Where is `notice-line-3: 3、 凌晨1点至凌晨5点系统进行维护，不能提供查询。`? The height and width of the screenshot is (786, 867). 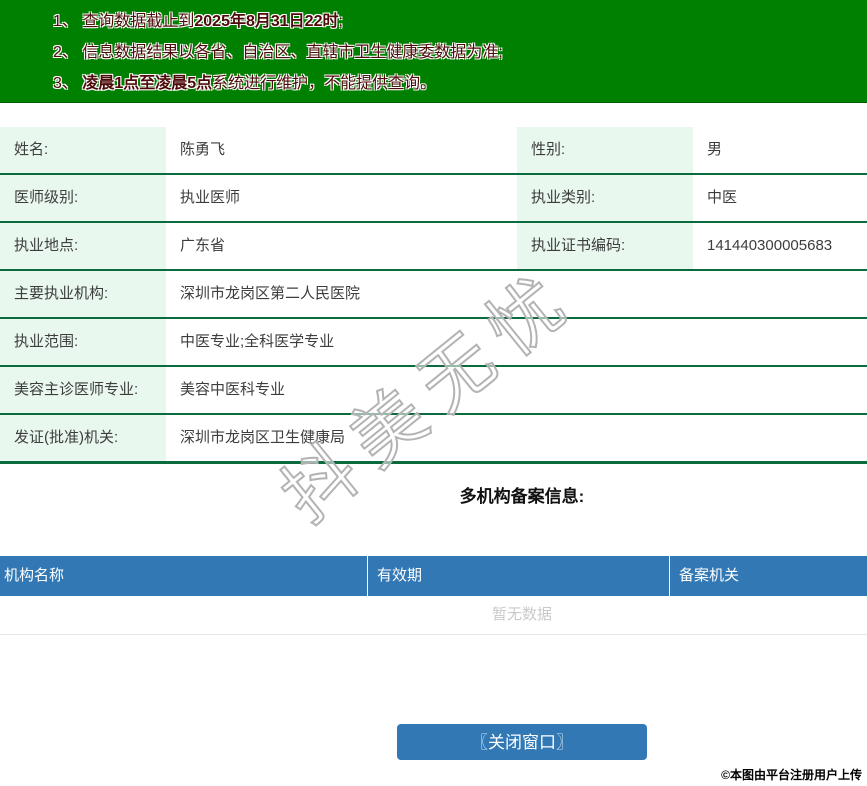
notice-line-3: 3、 凌晨1点至凌晨5点系统进行维护，不能提供查询。 is located at coordinates (460, 83).